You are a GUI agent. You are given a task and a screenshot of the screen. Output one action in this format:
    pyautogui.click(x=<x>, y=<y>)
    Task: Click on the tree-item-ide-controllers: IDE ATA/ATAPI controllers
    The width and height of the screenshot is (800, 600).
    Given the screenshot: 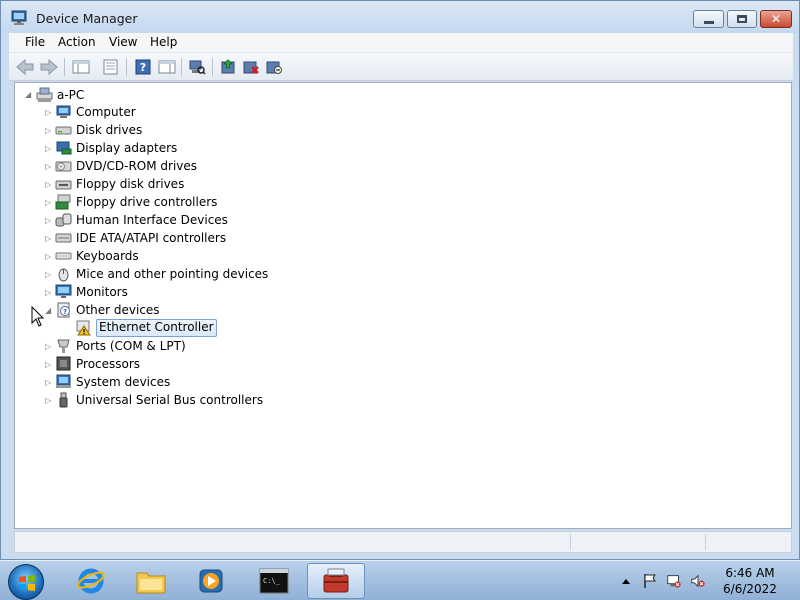 What is the action you would take?
    pyautogui.click(x=140, y=238)
    